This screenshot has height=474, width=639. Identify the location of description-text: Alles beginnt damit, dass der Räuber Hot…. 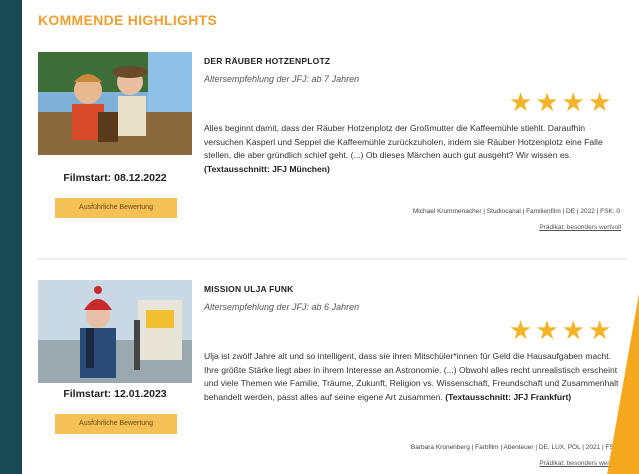
(403, 141).